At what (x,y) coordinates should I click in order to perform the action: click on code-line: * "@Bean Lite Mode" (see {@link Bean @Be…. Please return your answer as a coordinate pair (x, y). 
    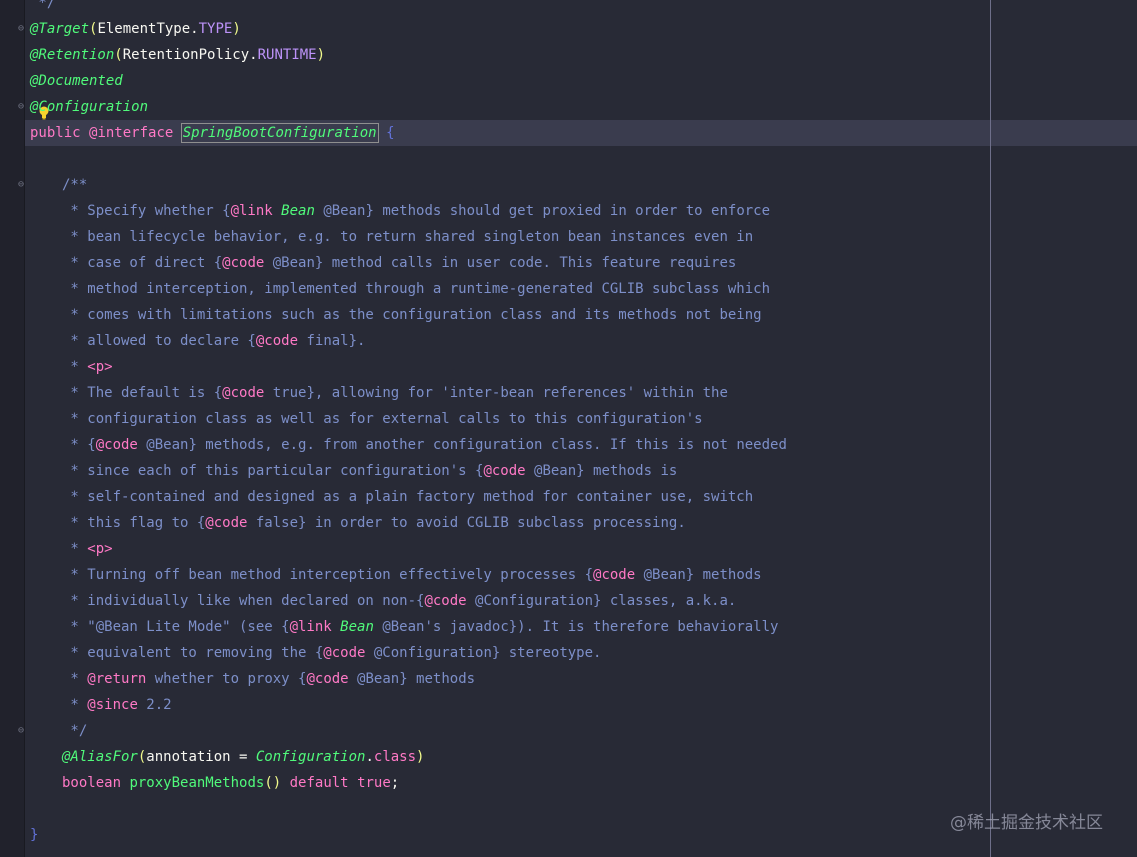
    Looking at the image, I should click on (420, 627).